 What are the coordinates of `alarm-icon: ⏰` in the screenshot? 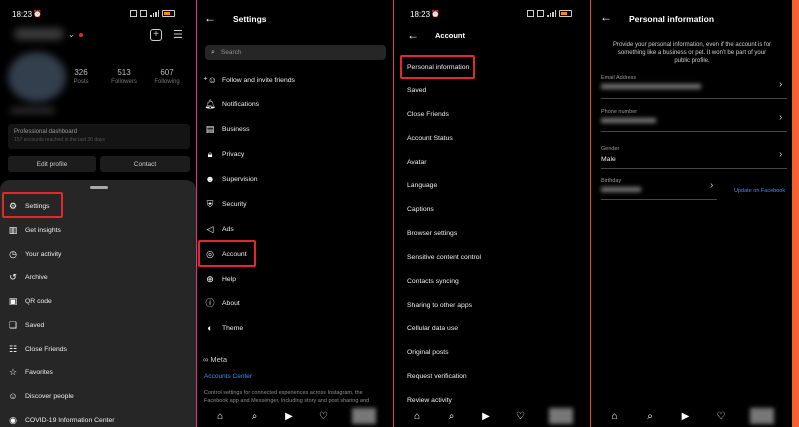 It's located at (435, 14).